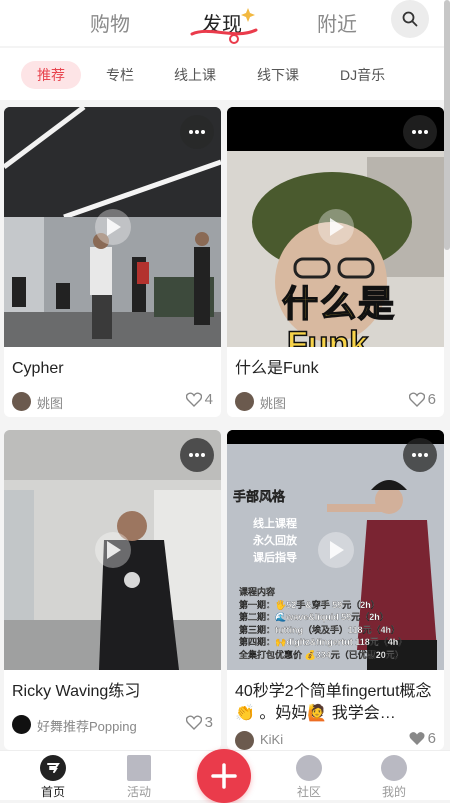 This screenshot has width=450, height=803. Describe the element at coordinates (271, 739) in the screenshot. I see `author-name: KiKi` at that location.